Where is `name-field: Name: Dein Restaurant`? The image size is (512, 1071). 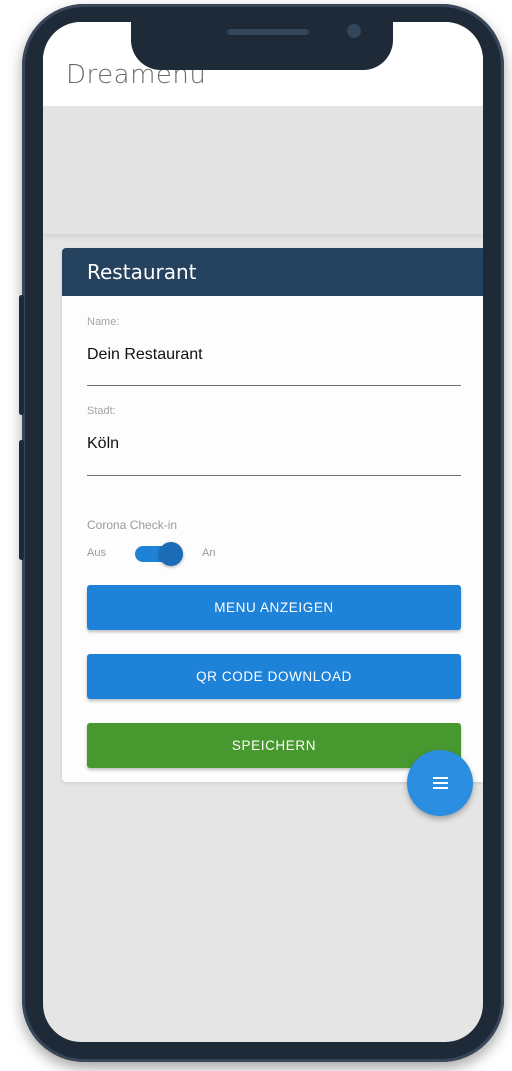 name-field: Name: Dein Restaurant is located at coordinates (274, 351).